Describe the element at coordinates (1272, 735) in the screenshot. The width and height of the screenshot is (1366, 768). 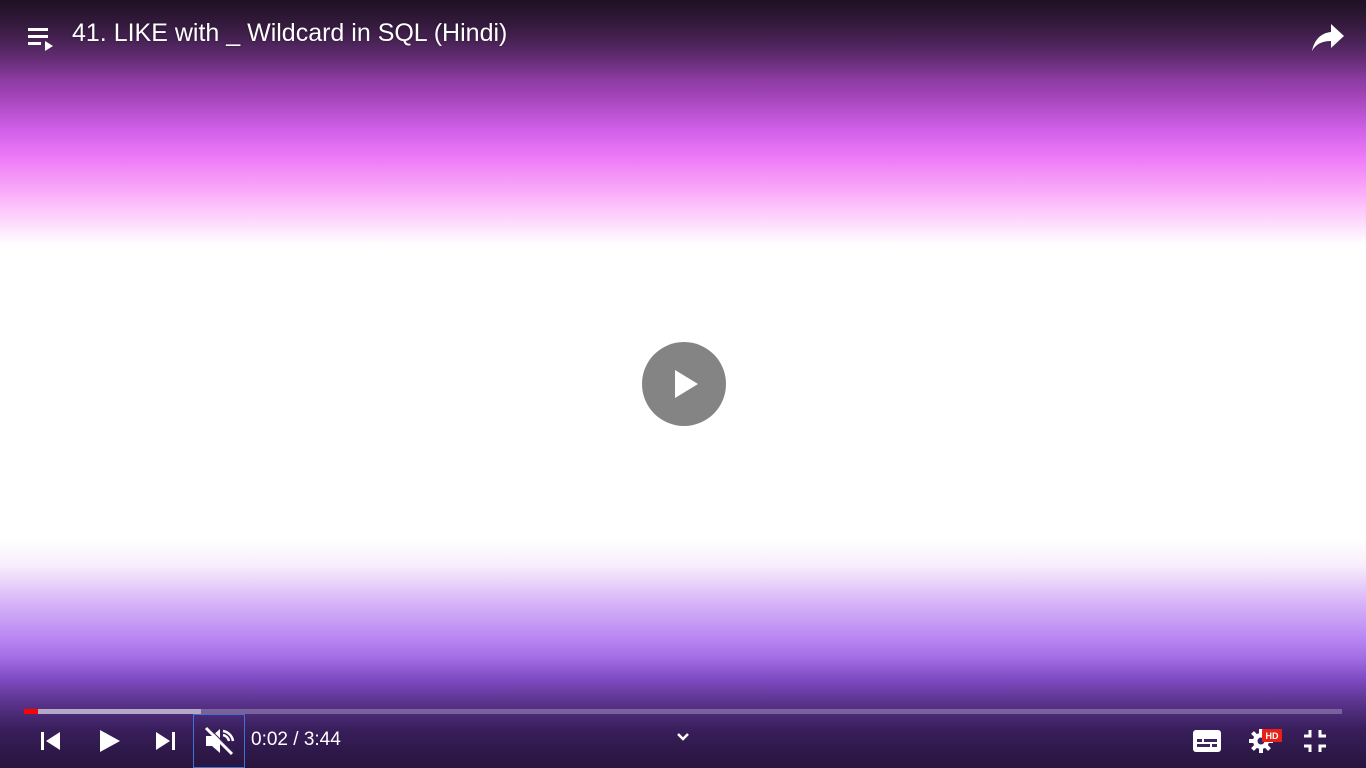
I see `hd-badge: HD` at that location.